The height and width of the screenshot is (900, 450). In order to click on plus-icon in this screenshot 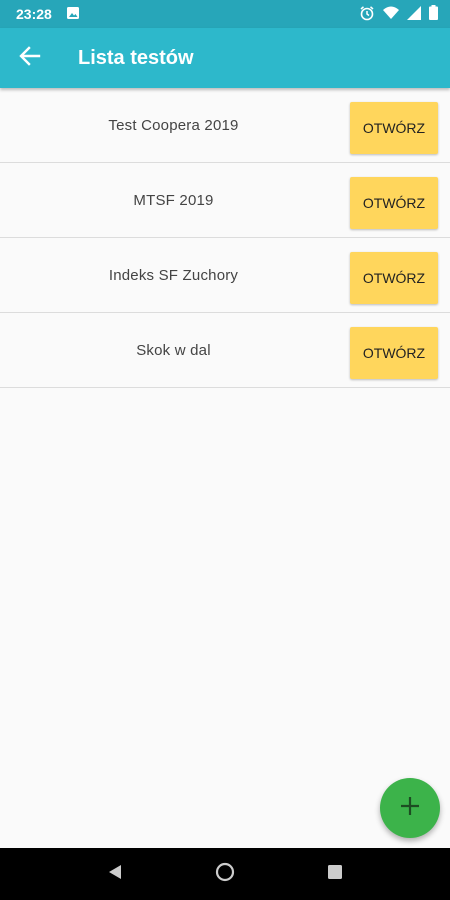, I will do `click(410, 808)`.